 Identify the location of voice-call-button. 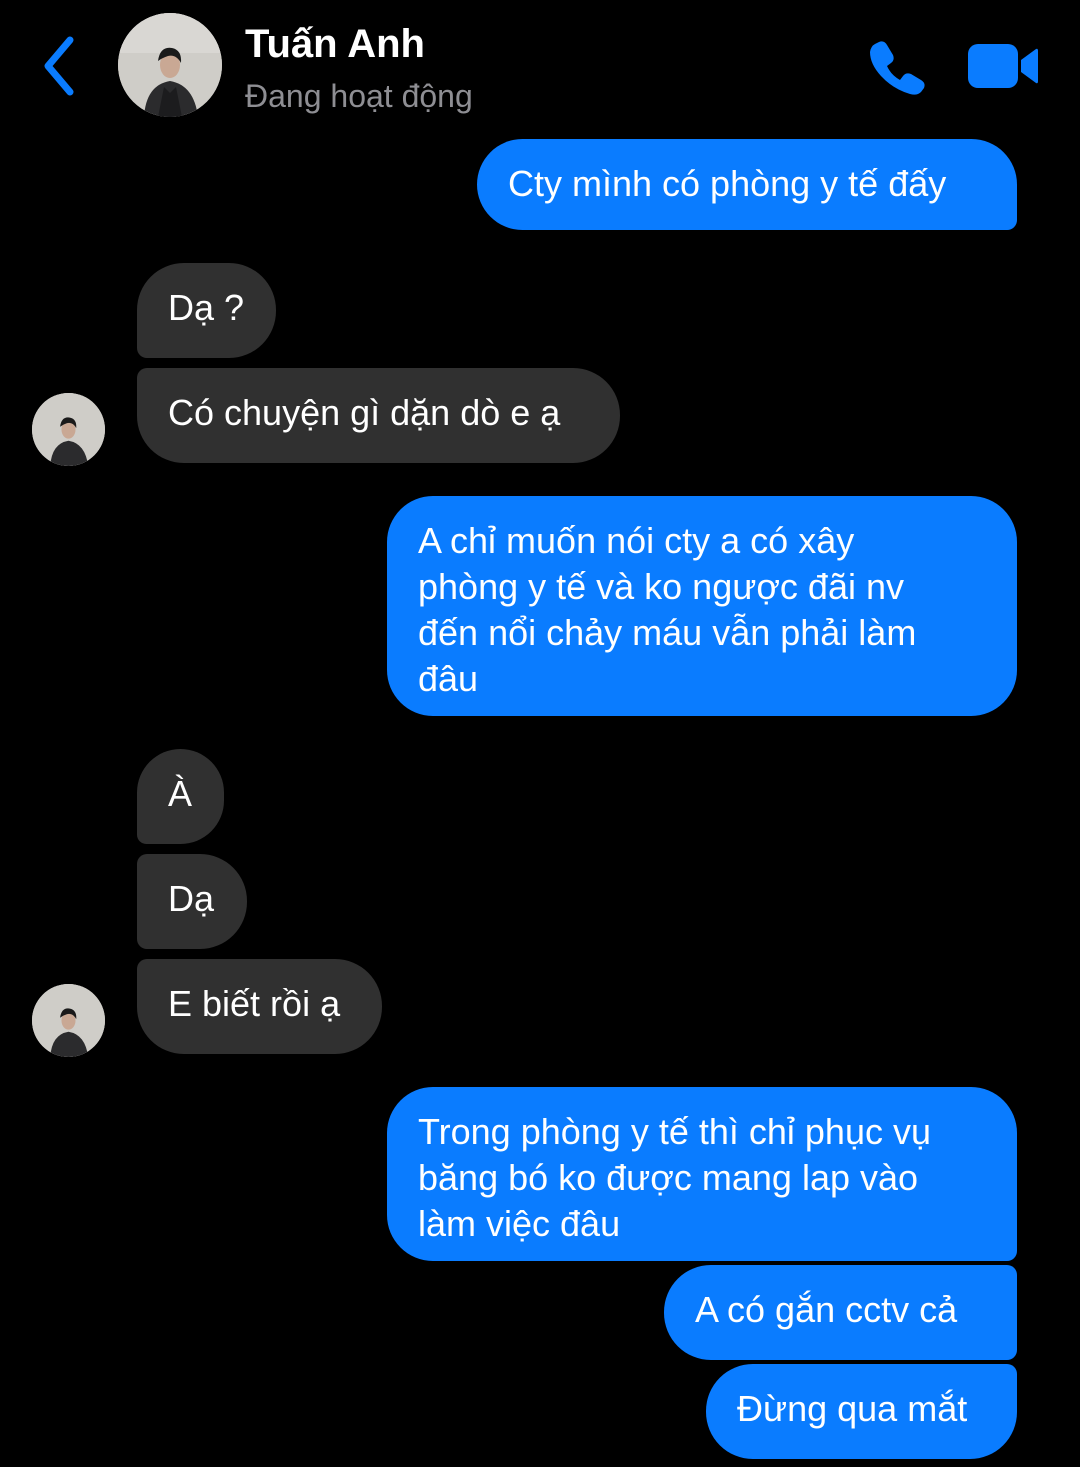
(897, 67).